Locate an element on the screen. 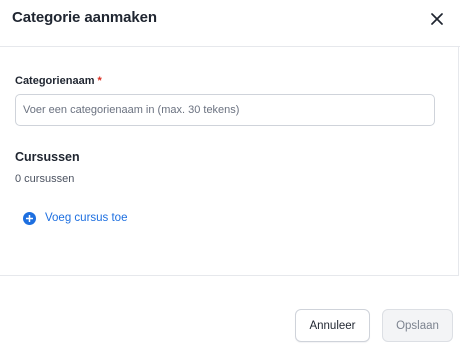 The width and height of the screenshot is (460, 349). close-icon is located at coordinates (437, 19).